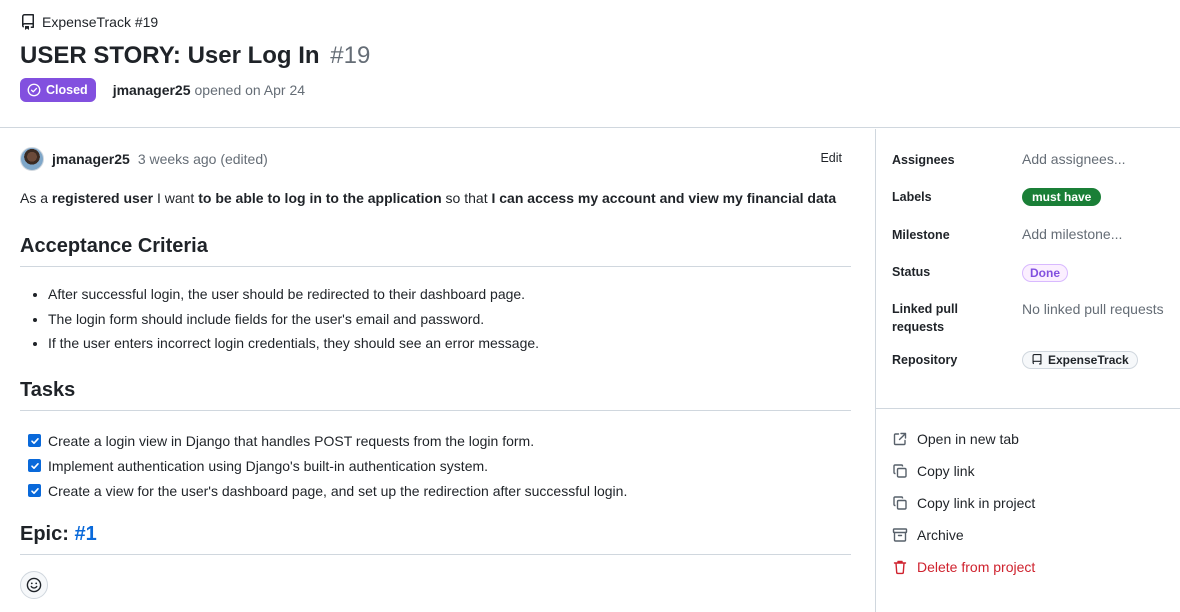 The image size is (1180, 612). I want to click on epic-label: Epic:, so click(47, 534).